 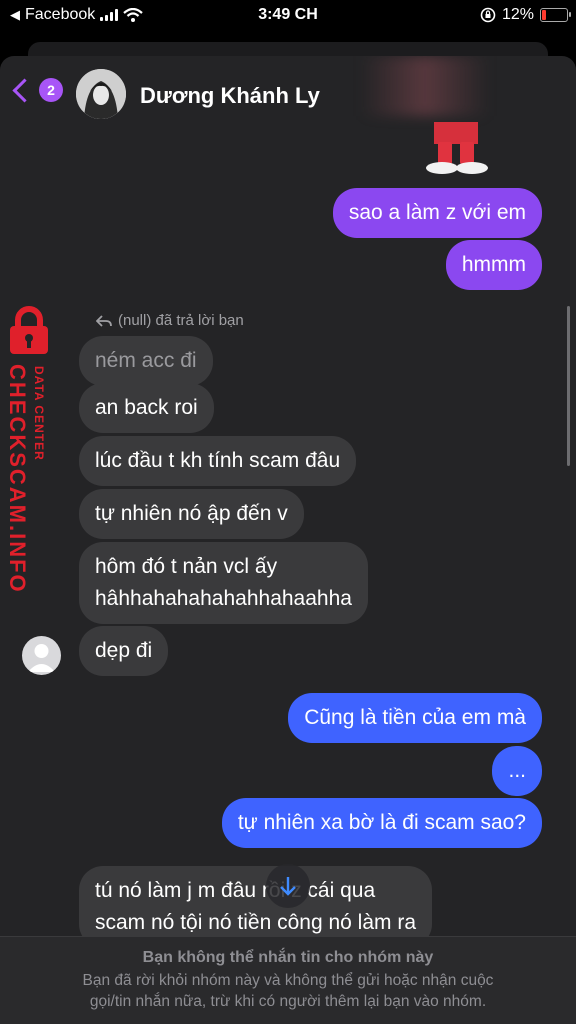 I want to click on scroll-to-bottom-button, so click(x=288, y=886).